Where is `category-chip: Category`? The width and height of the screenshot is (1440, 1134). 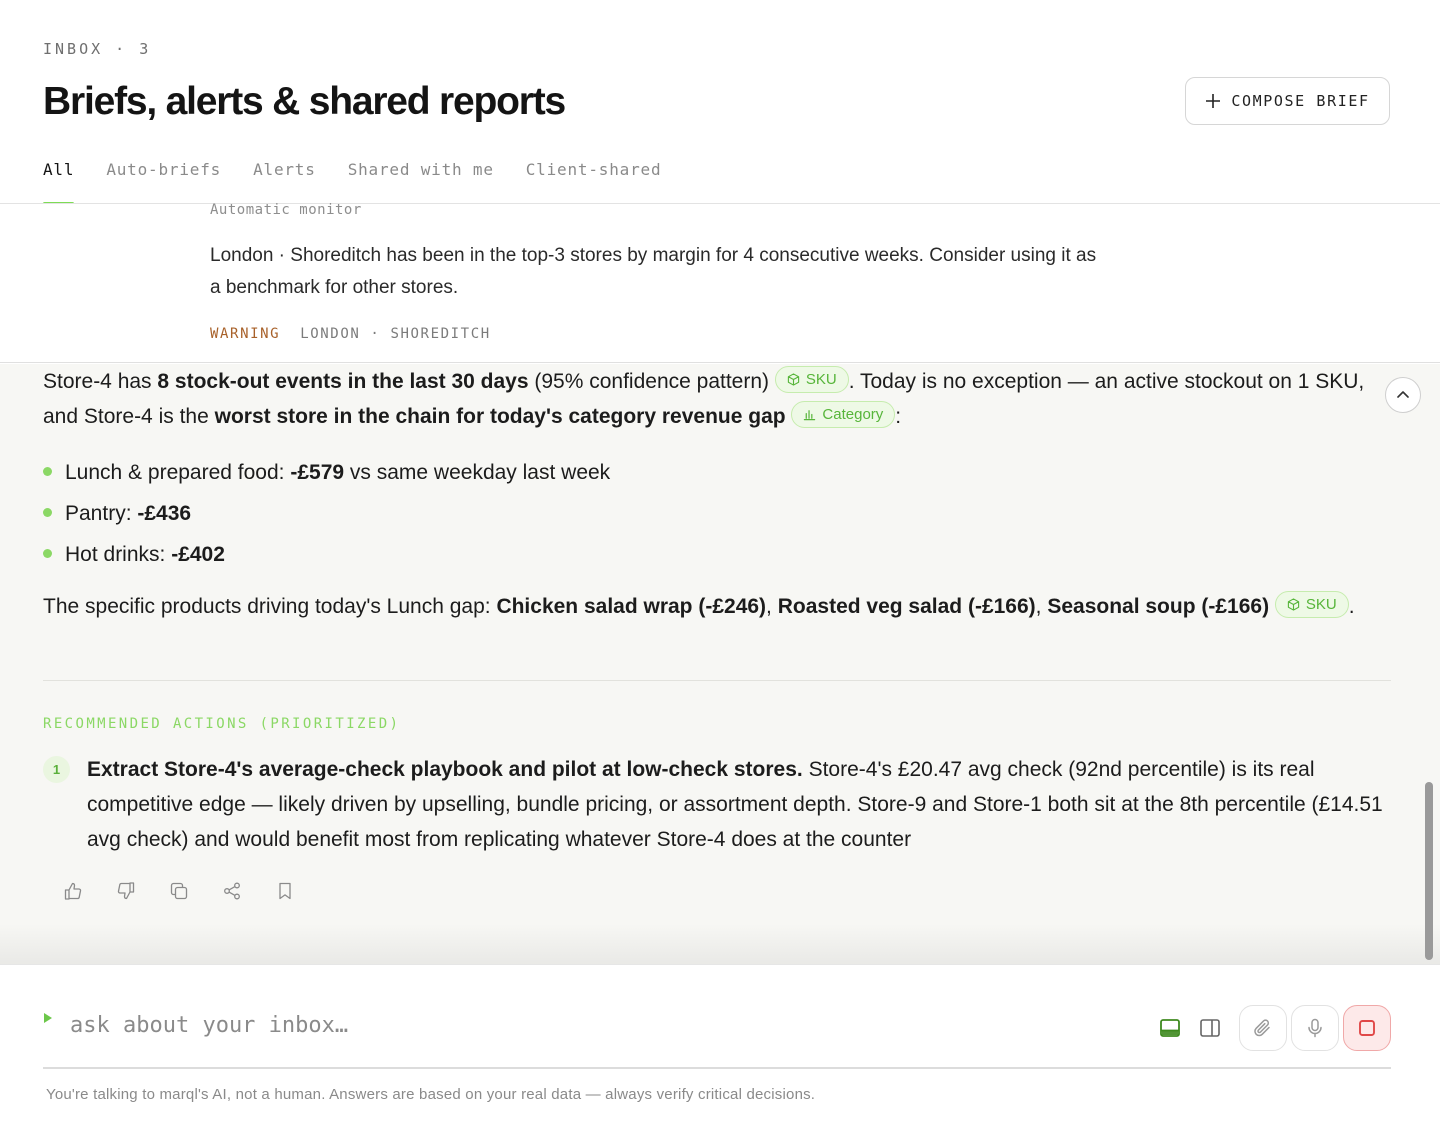
category-chip: Category is located at coordinates (843, 414).